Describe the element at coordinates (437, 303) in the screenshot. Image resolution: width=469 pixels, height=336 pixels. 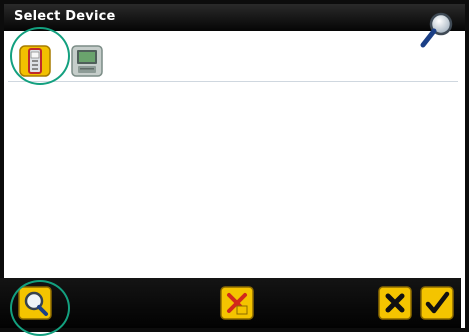
I see `ok-button` at that location.